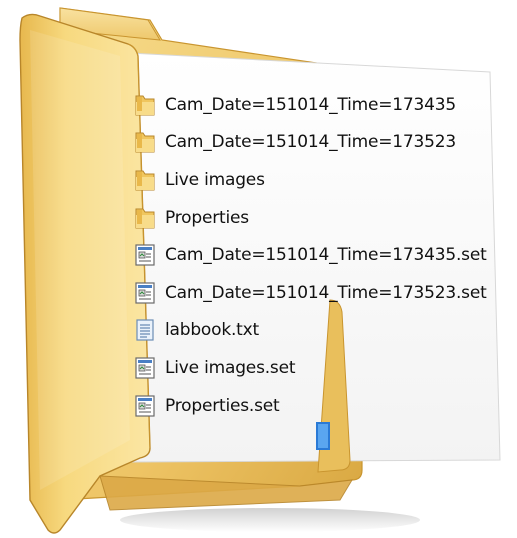 This screenshot has width=517, height=538. Describe the element at coordinates (215, 179) in the screenshot. I see `file-name: Live images` at that location.